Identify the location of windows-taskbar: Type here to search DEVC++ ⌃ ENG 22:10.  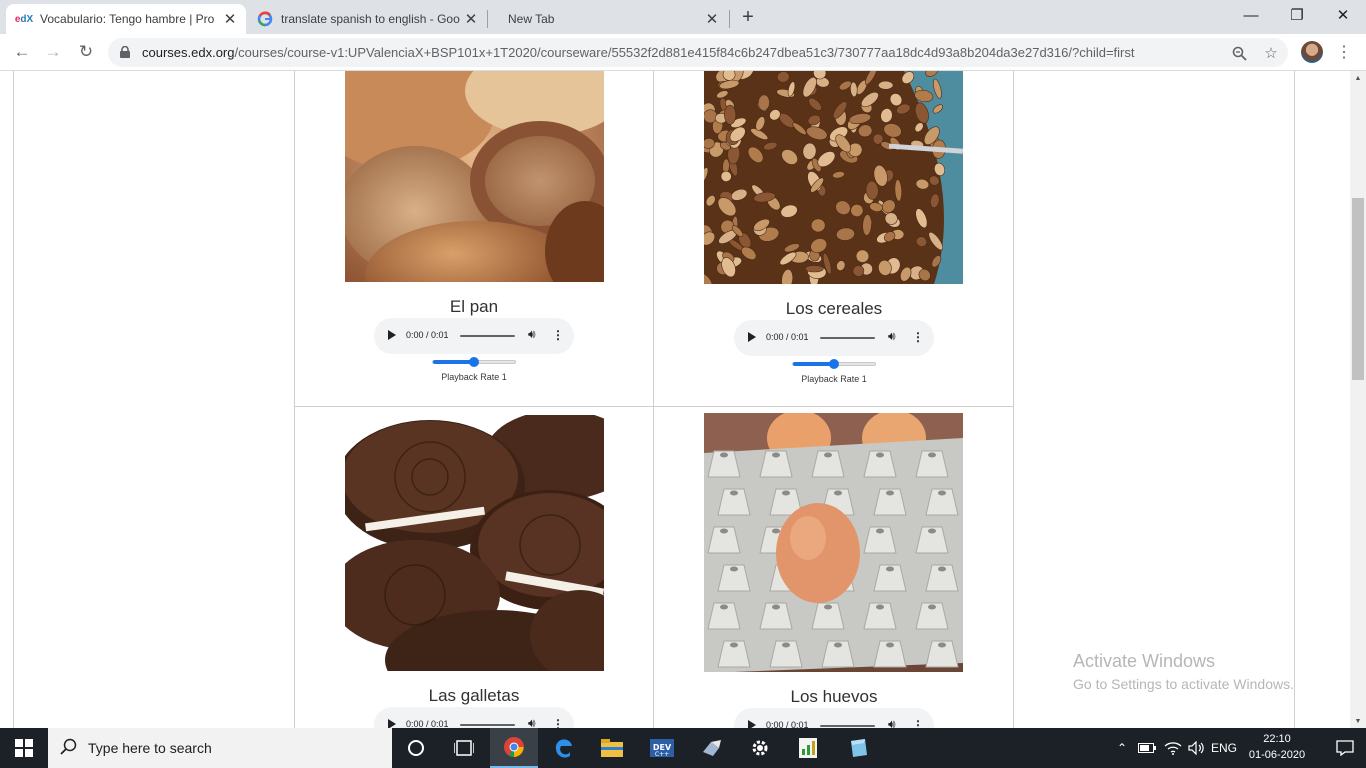
(683, 748).